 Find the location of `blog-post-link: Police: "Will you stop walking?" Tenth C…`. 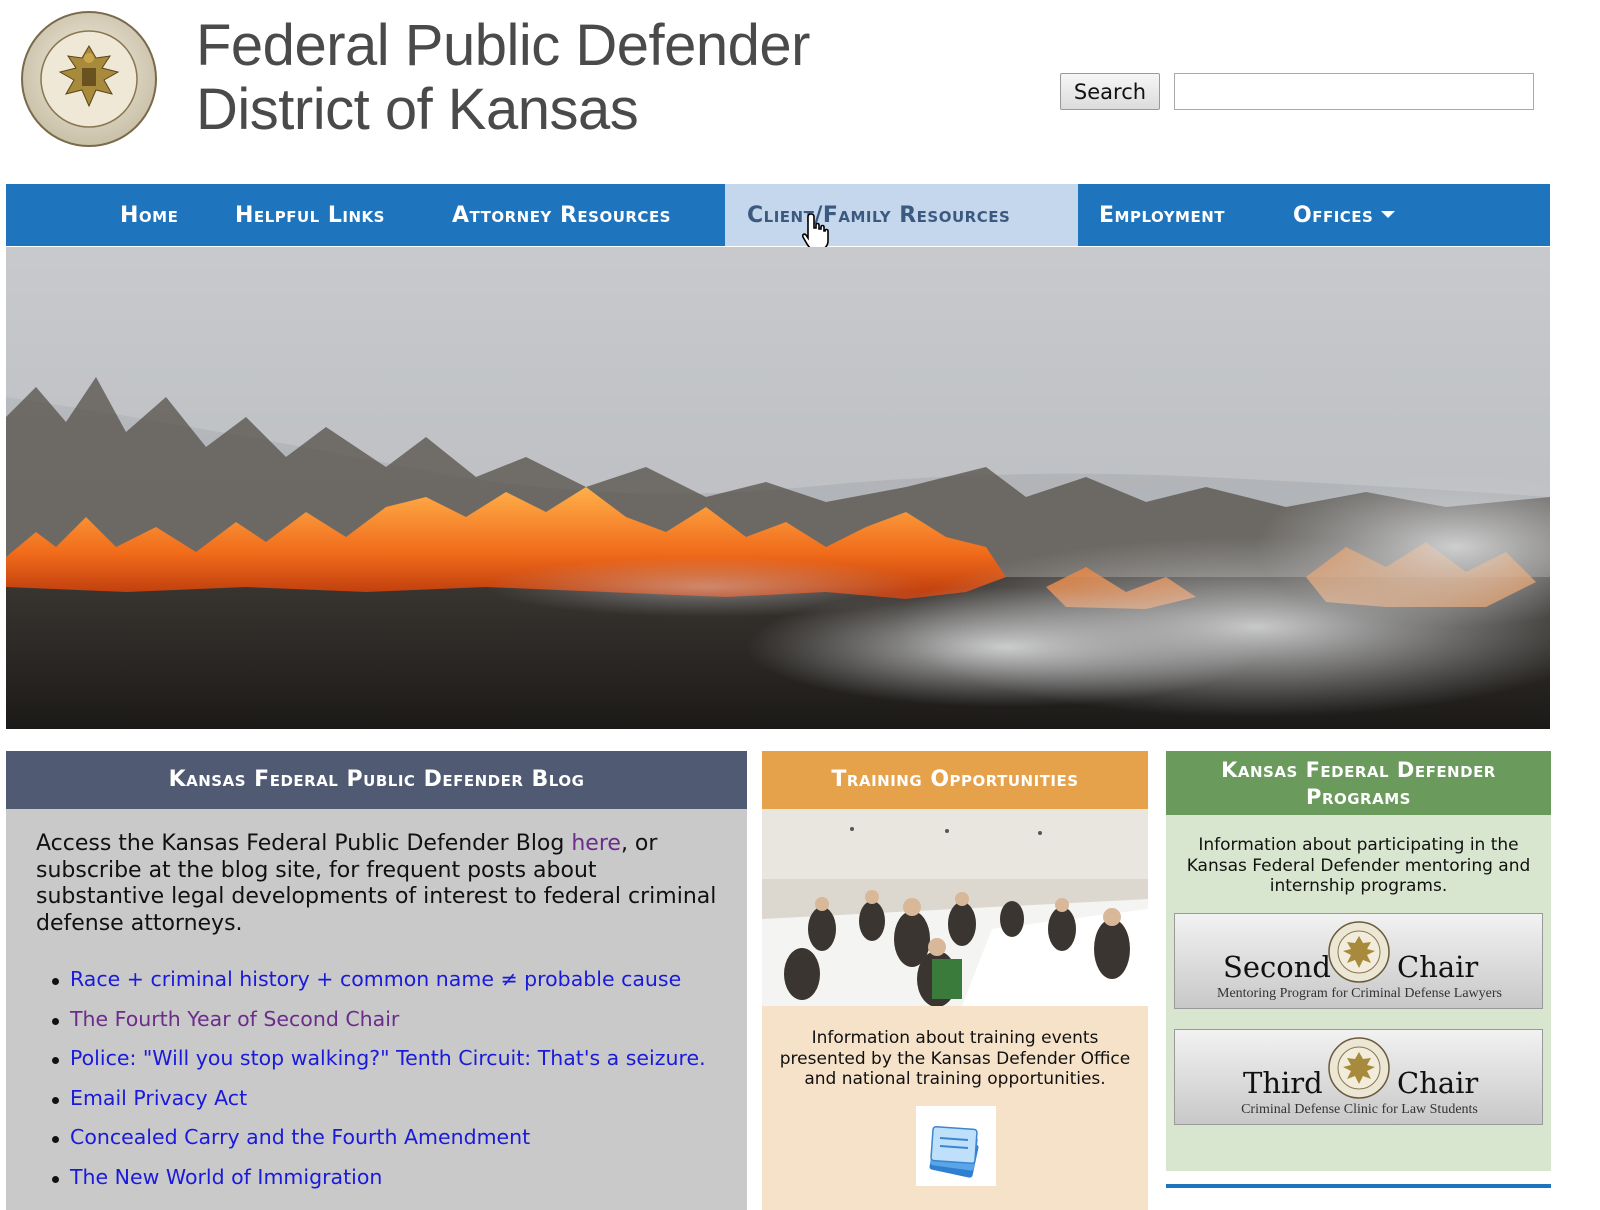

blog-post-link: Police: "Will you stop walking?" Tenth C… is located at coordinates (378, 1066).